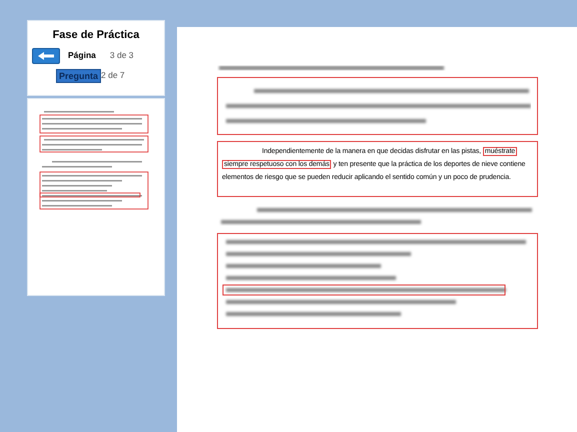  What do you see at coordinates (82, 55) in the screenshot?
I see `page-label: Página` at bounding box center [82, 55].